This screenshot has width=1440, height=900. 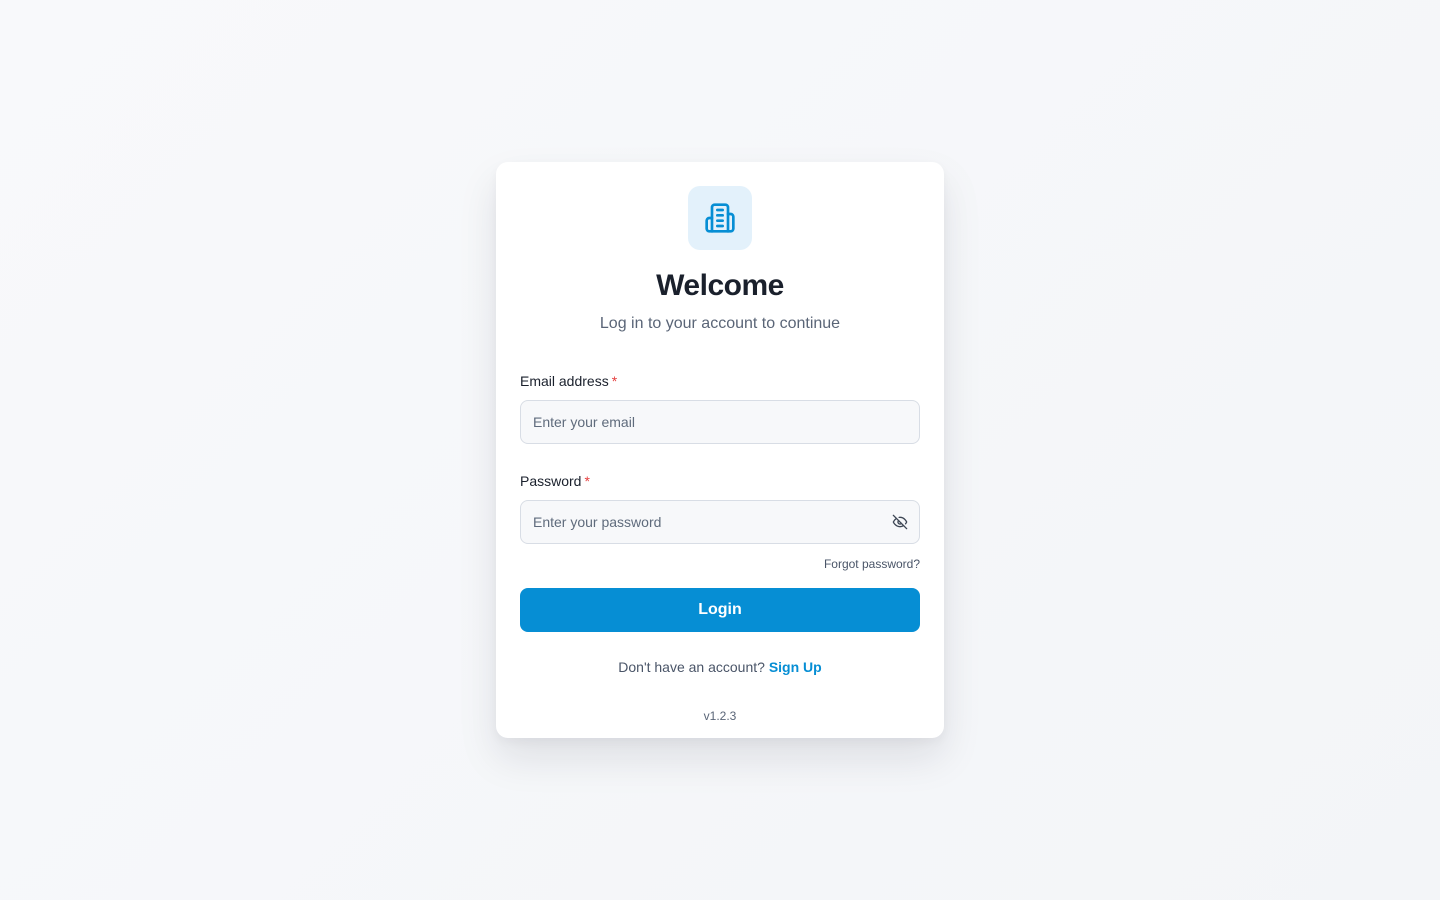 I want to click on building-icon, so click(x=720, y=218).